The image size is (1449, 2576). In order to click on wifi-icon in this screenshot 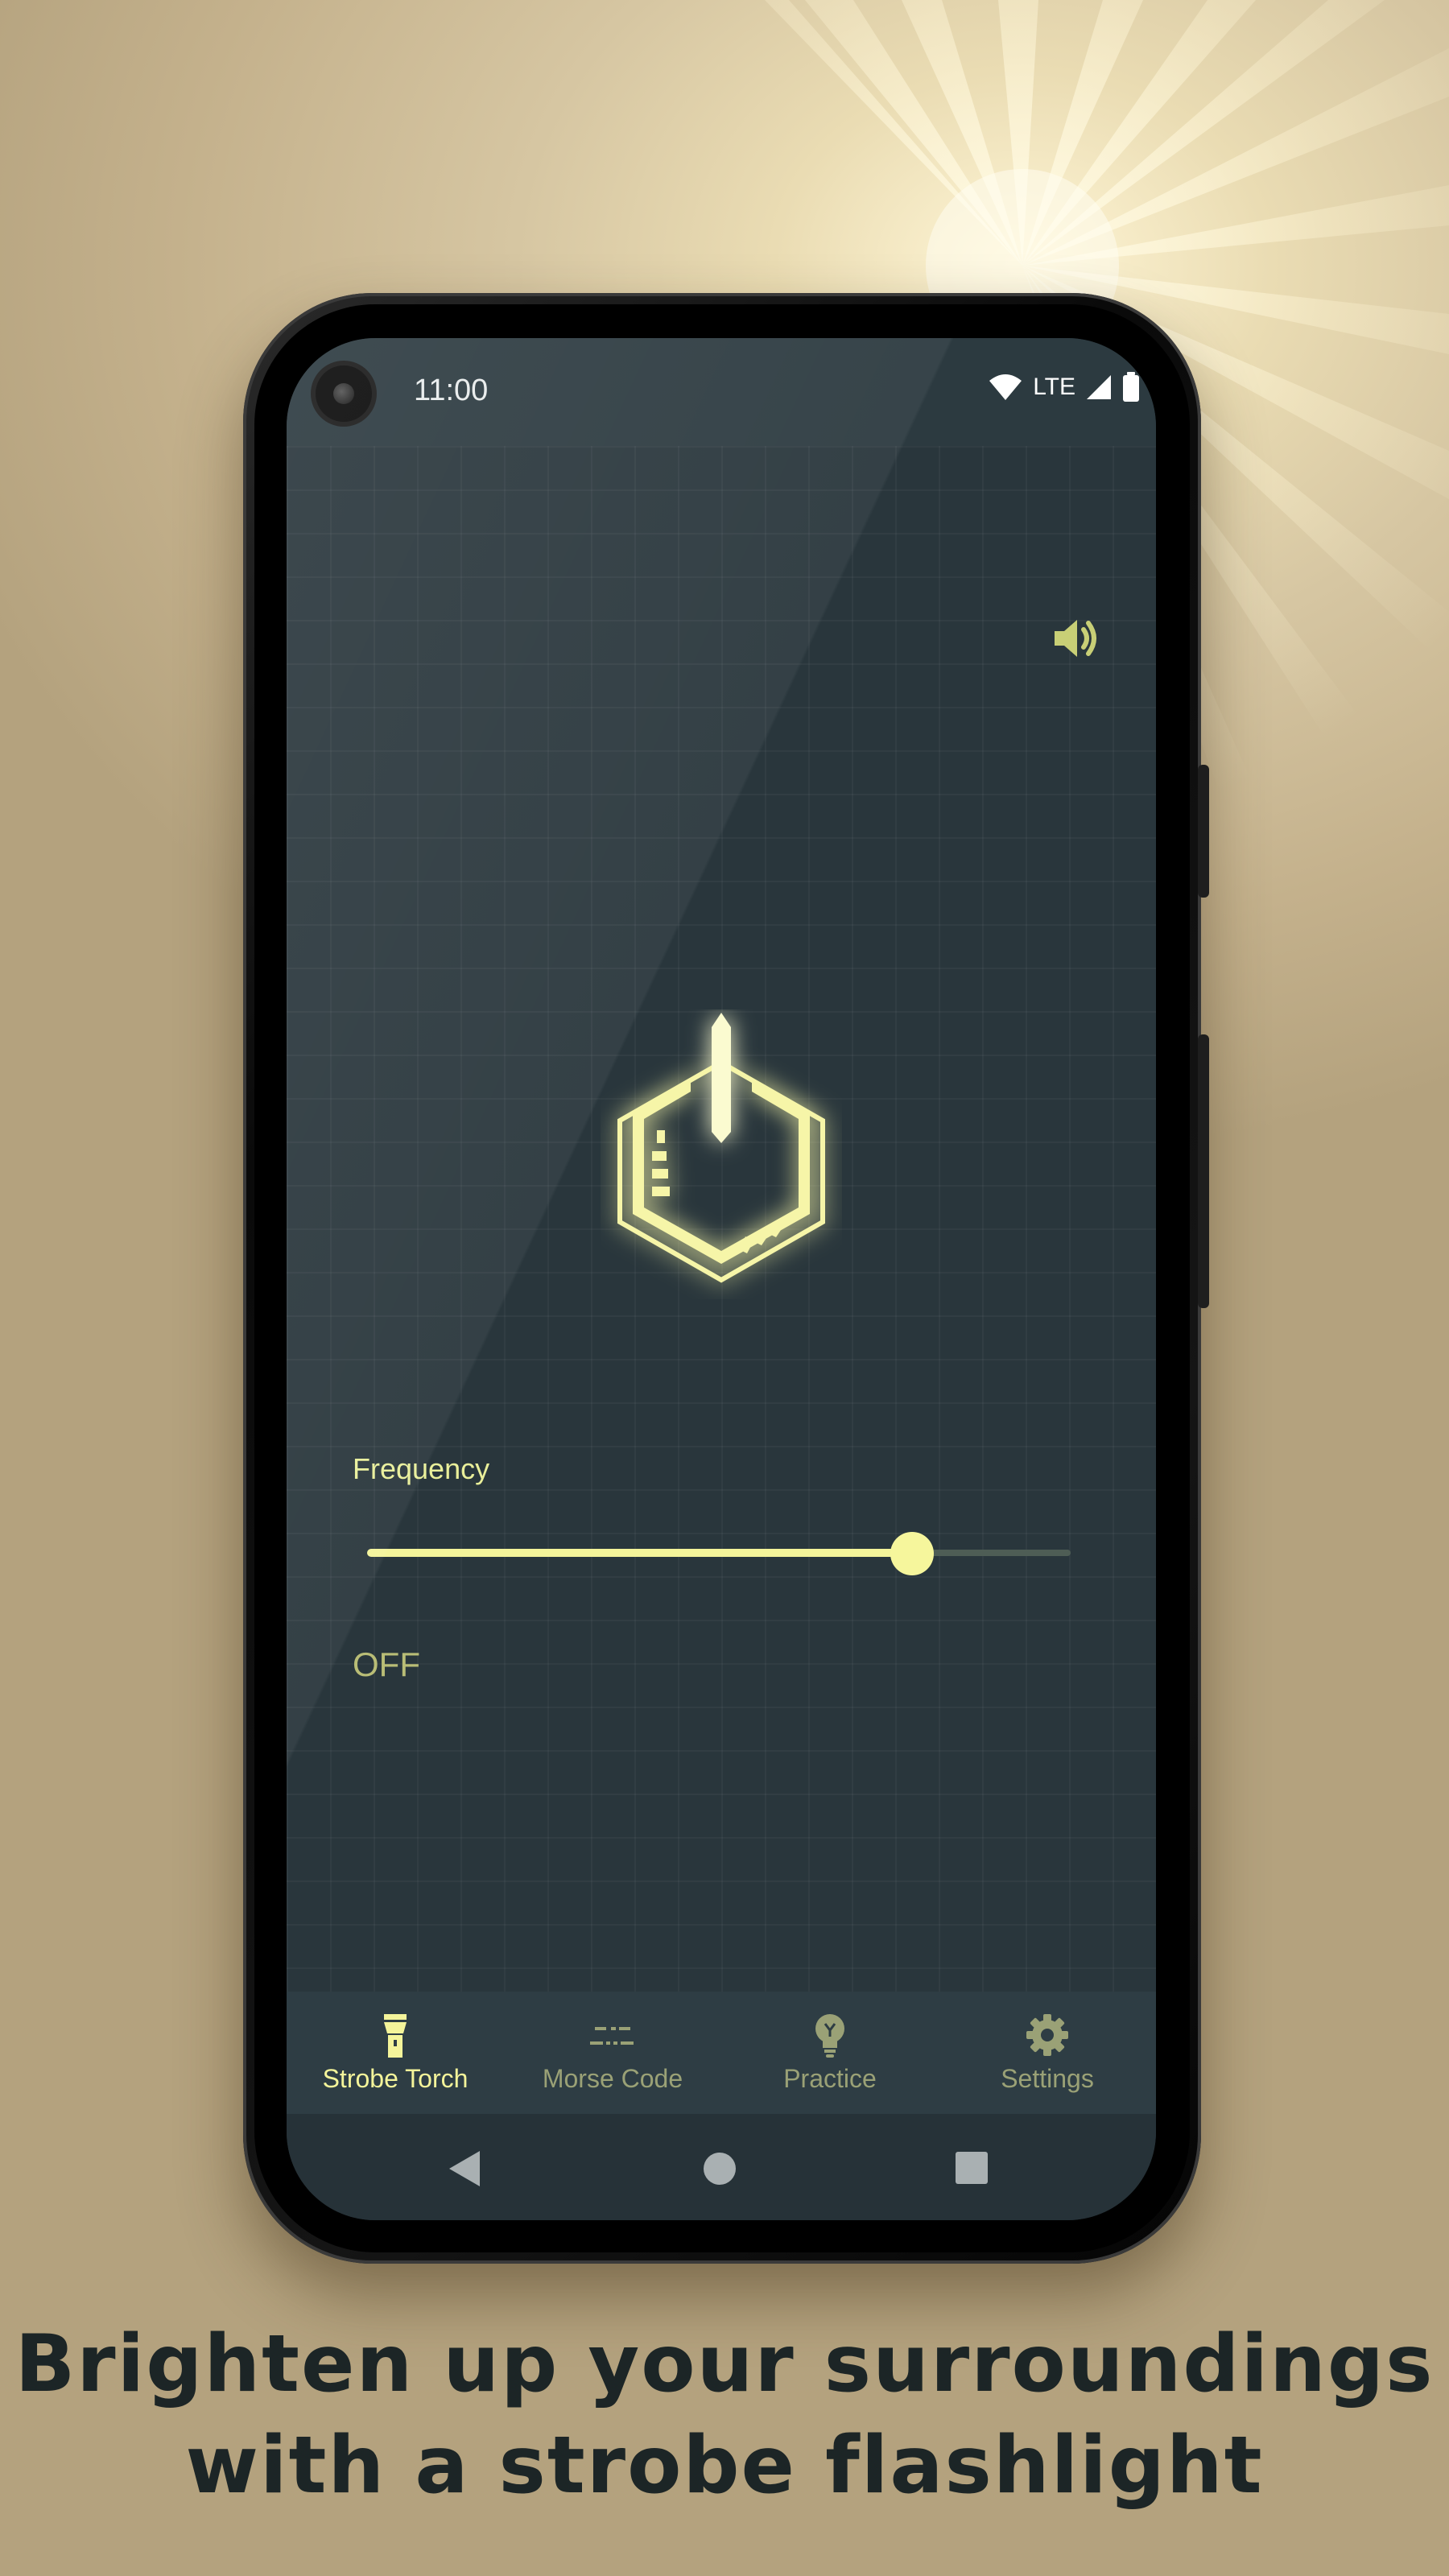, I will do `click(1006, 387)`.